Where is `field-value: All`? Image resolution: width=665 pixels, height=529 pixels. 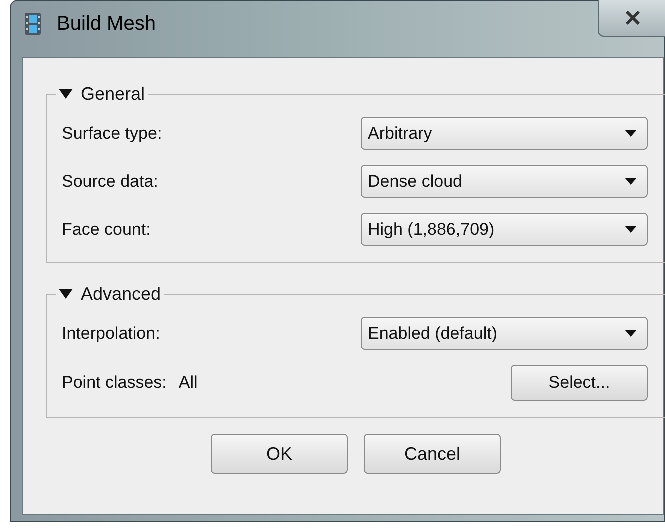
field-value: All is located at coordinates (188, 383).